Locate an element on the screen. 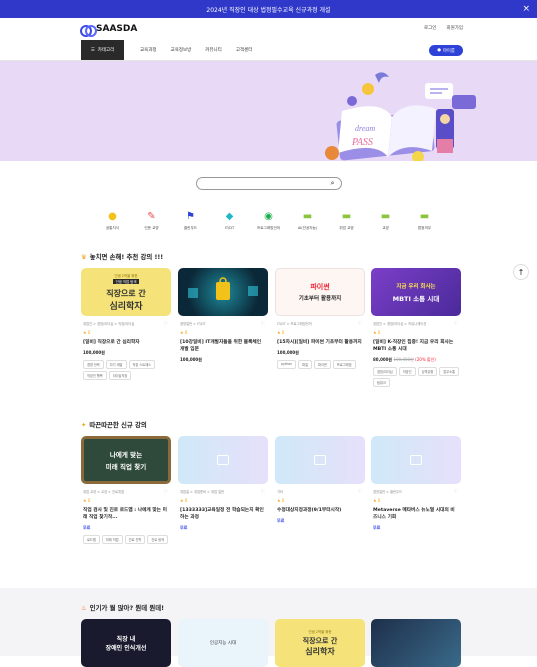  category-label: 공통지식 is located at coordinates (112, 228).